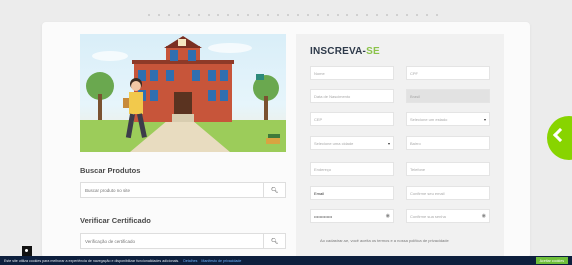 This screenshot has height=265, width=572. What do you see at coordinates (352, 143) in the screenshot?
I see `cidade-select: Selecione uma cidade ▾` at bounding box center [352, 143].